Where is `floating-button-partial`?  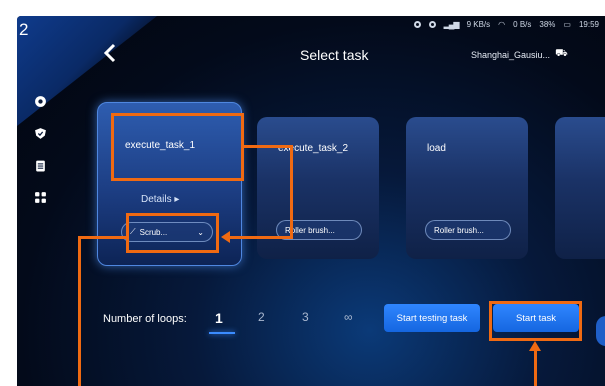
floating-button-partial is located at coordinates (600, 331).